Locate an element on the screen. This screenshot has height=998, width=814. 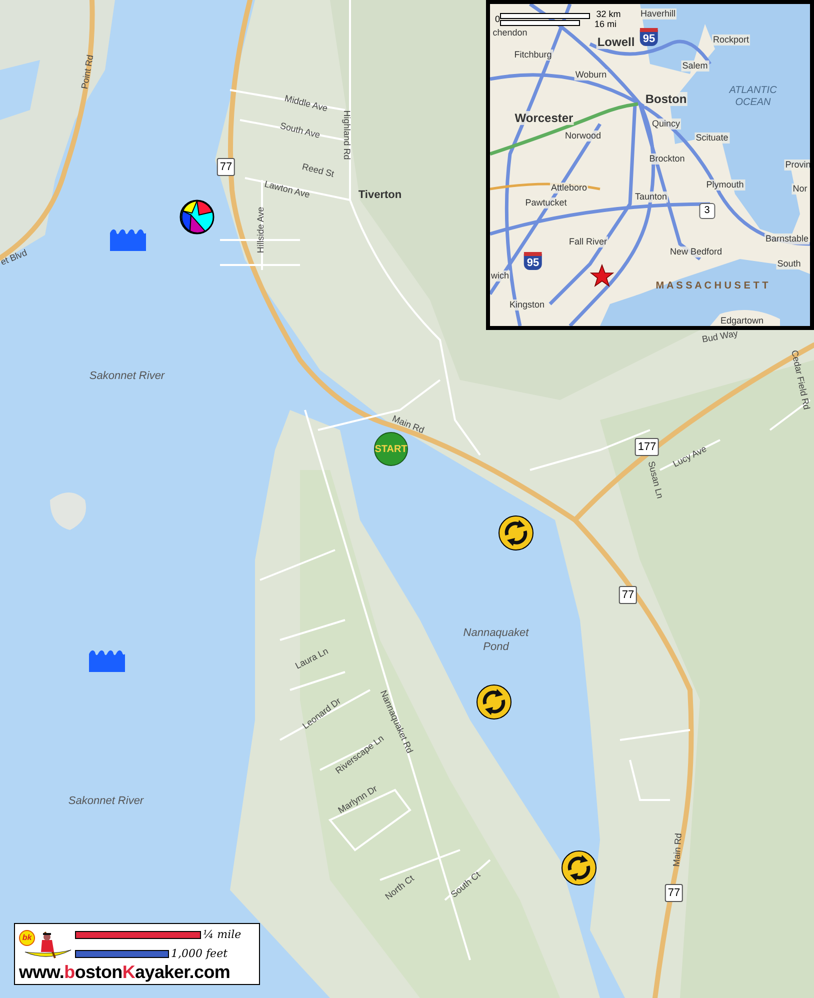
city-label: Attleboro is located at coordinates (569, 188).